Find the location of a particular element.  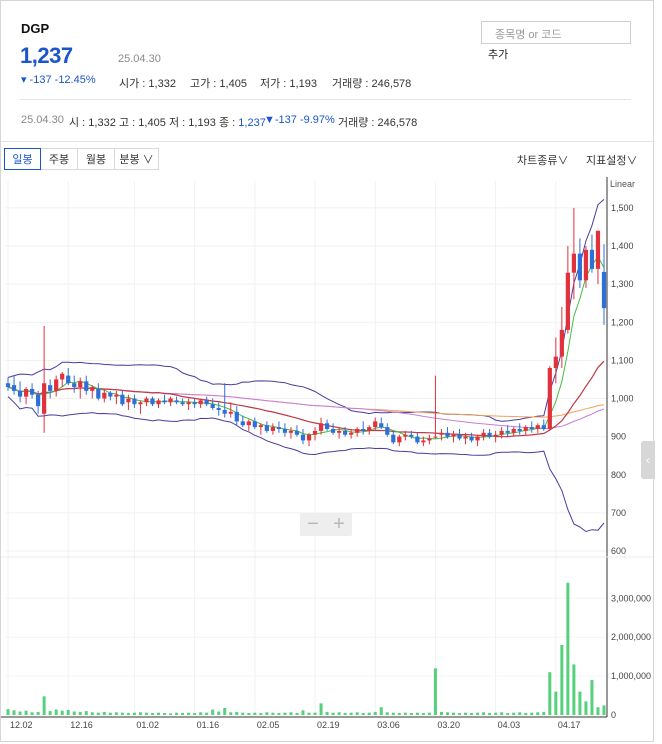

tab-monthly: 월봉 is located at coordinates (96, 159).